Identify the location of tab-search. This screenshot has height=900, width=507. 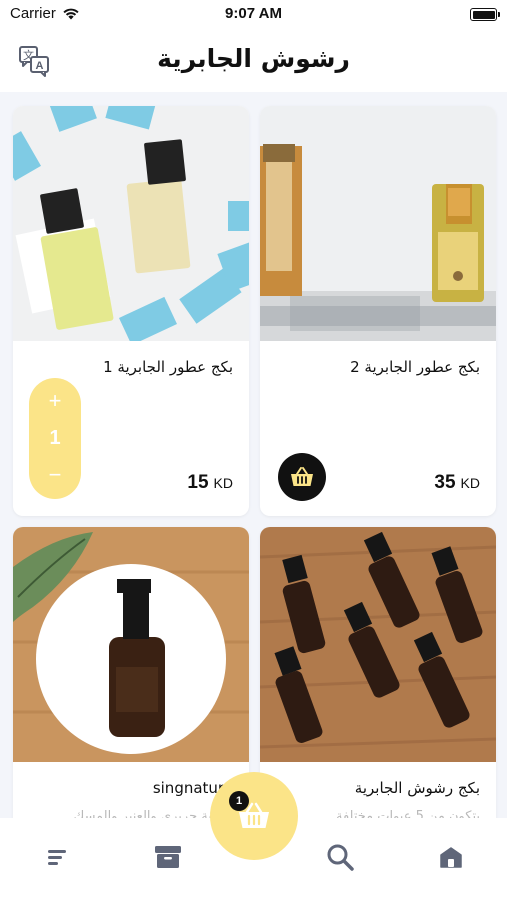
(340, 857).